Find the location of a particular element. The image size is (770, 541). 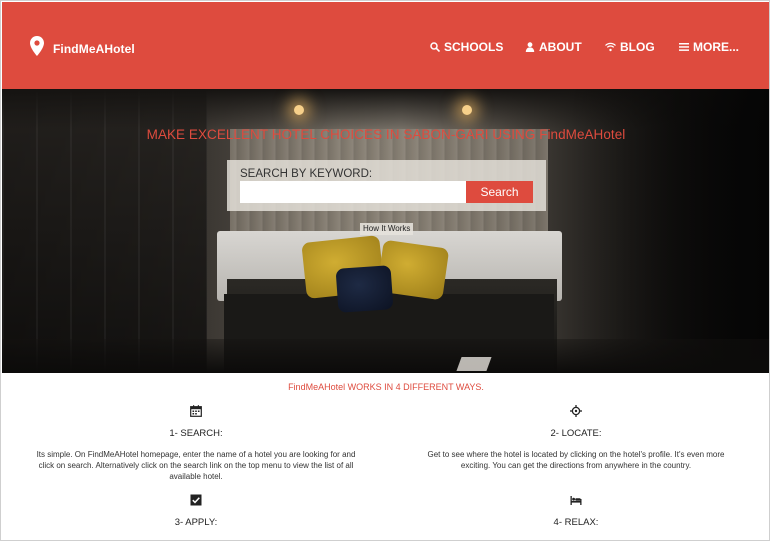

ways-section-title: FindMeAHotel WORKS IN 4 DIFFERENT WAYS. is located at coordinates (386, 387).